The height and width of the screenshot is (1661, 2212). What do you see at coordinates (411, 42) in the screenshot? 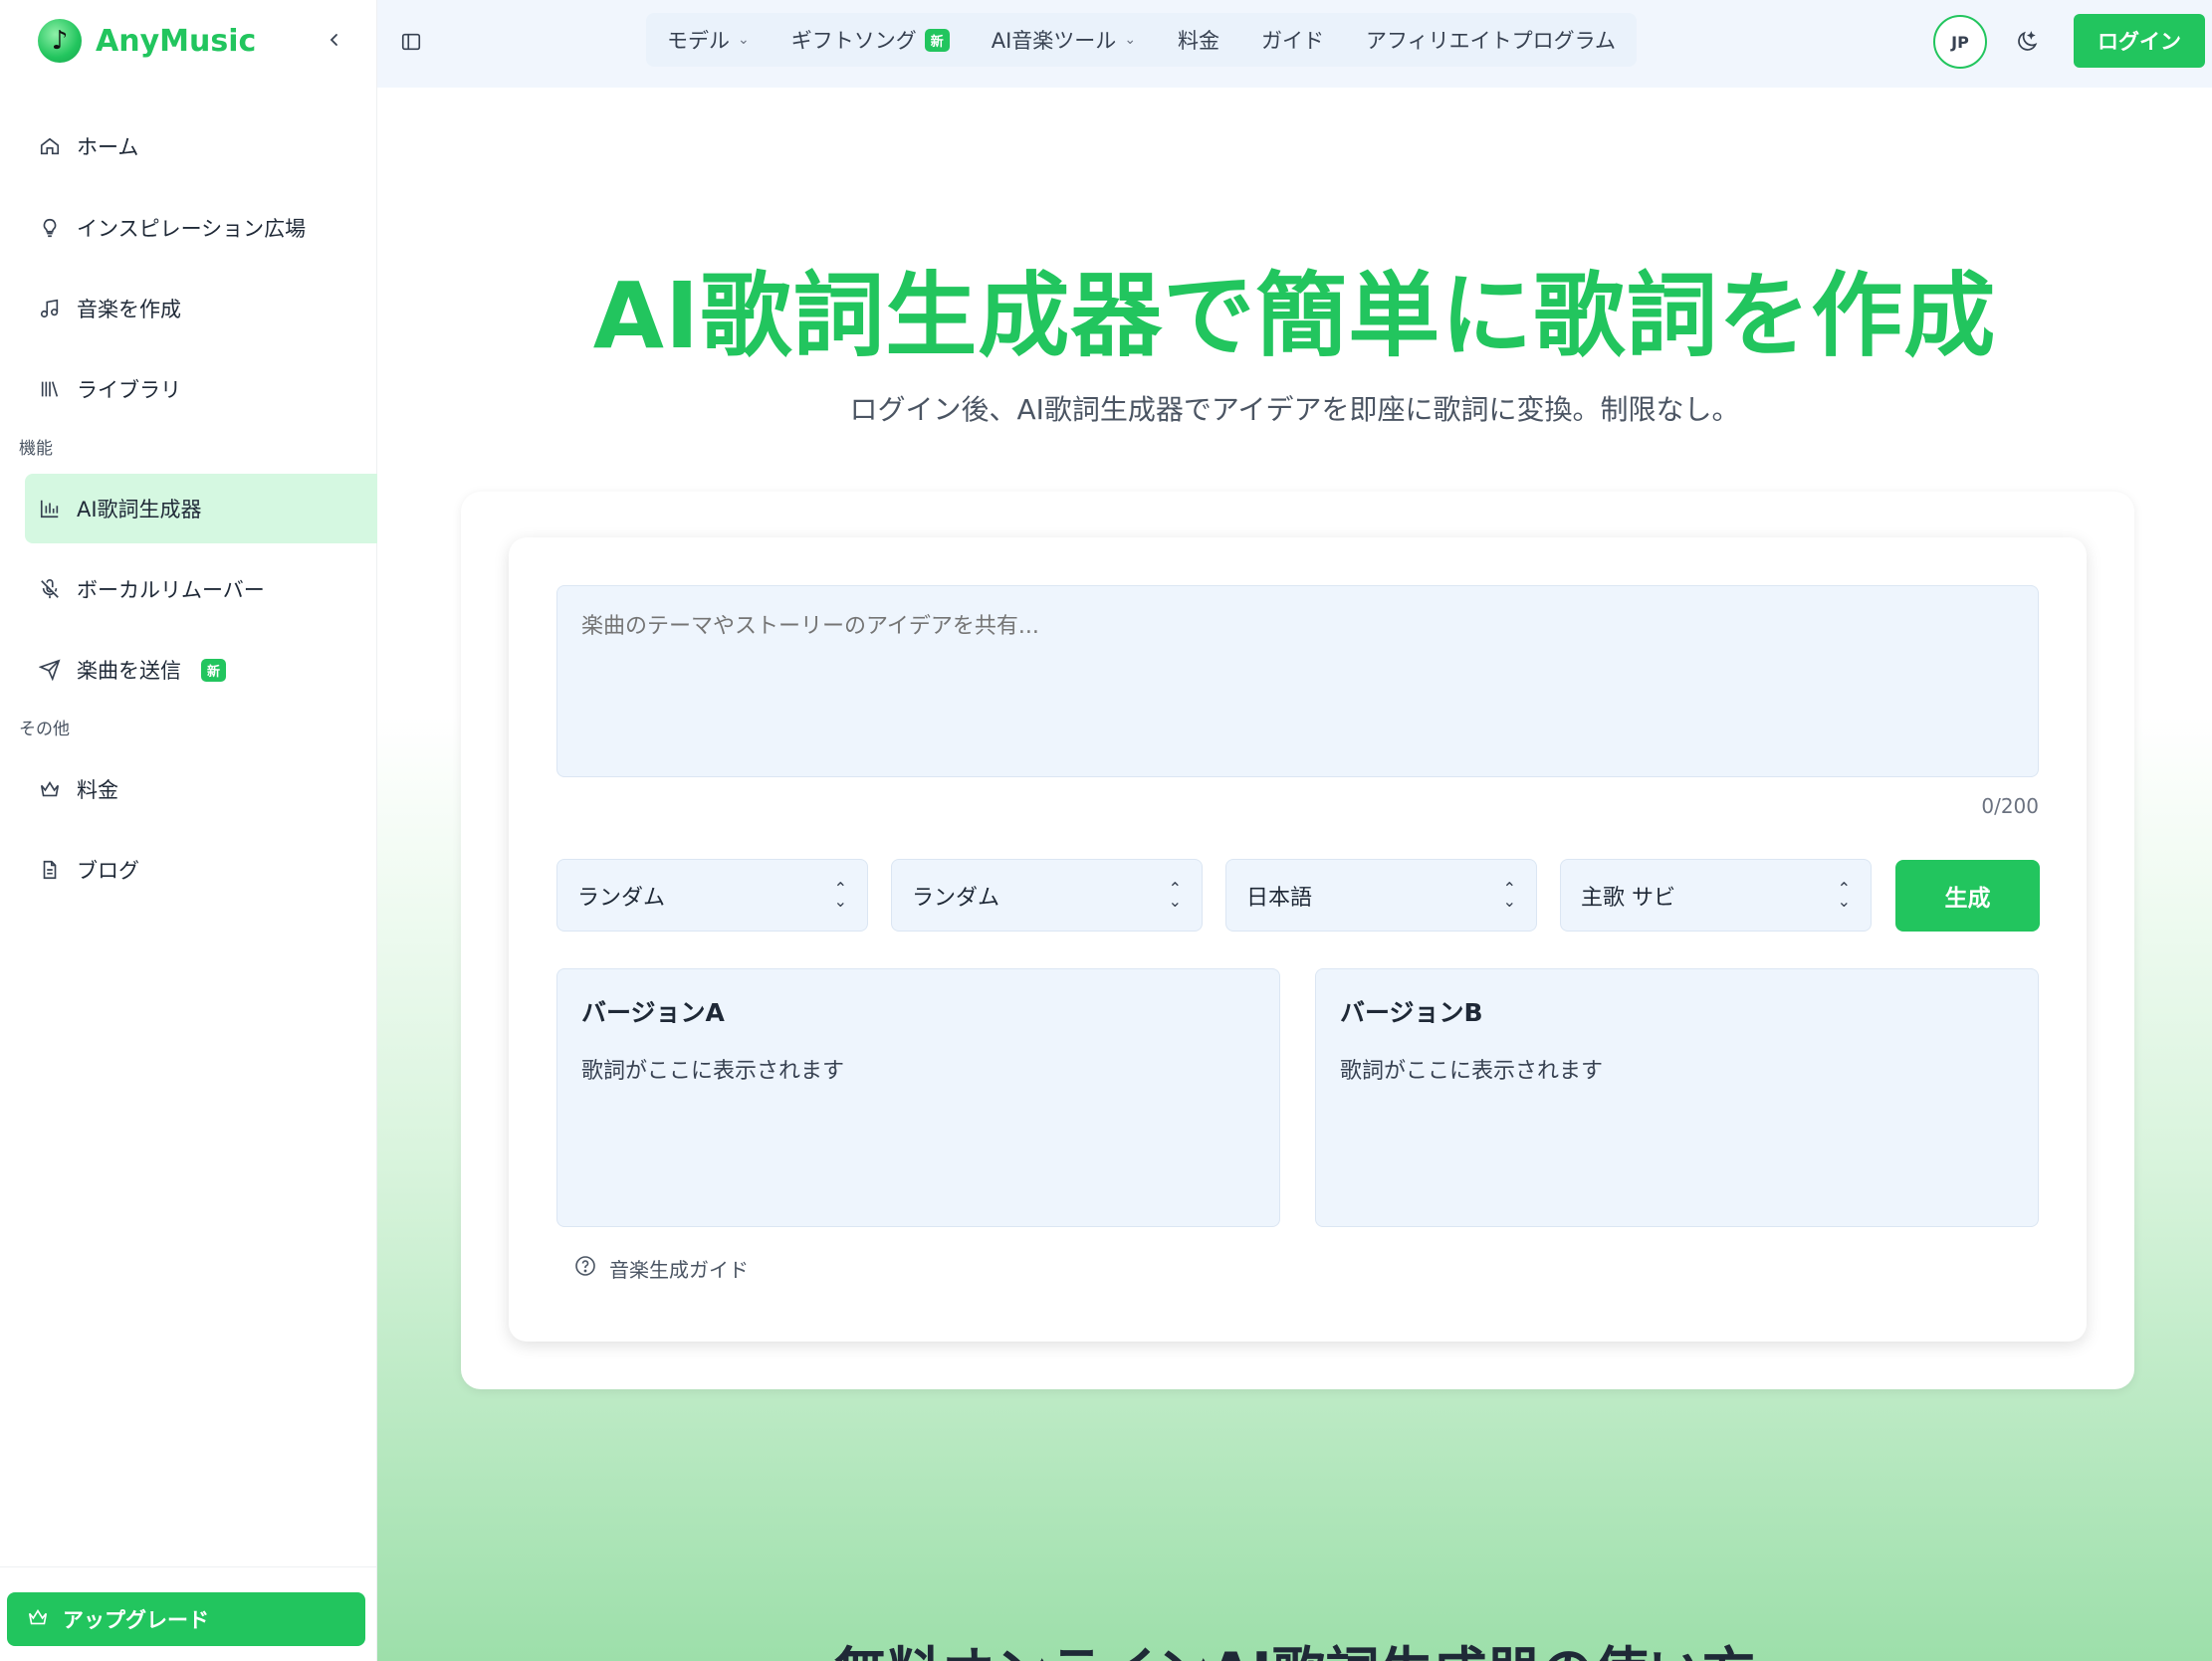
I see `sidebar-toggle-icon` at bounding box center [411, 42].